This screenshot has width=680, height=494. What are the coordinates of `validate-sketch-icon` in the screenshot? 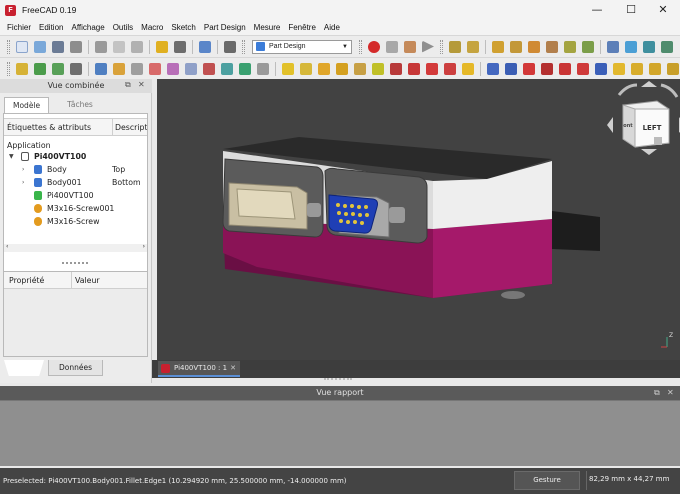 It's located at (324, 68).